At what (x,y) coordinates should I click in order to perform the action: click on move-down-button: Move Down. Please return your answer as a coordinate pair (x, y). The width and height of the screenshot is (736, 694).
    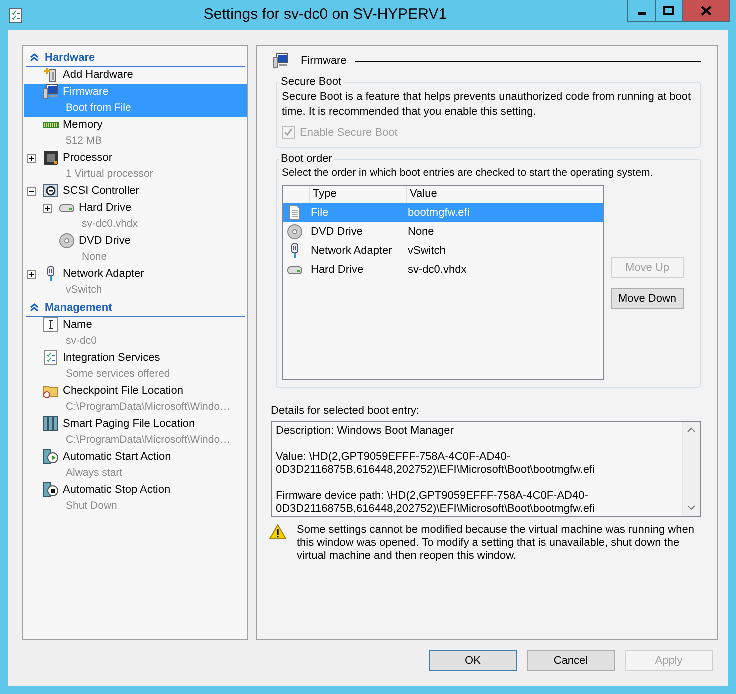
    Looking at the image, I should click on (647, 298).